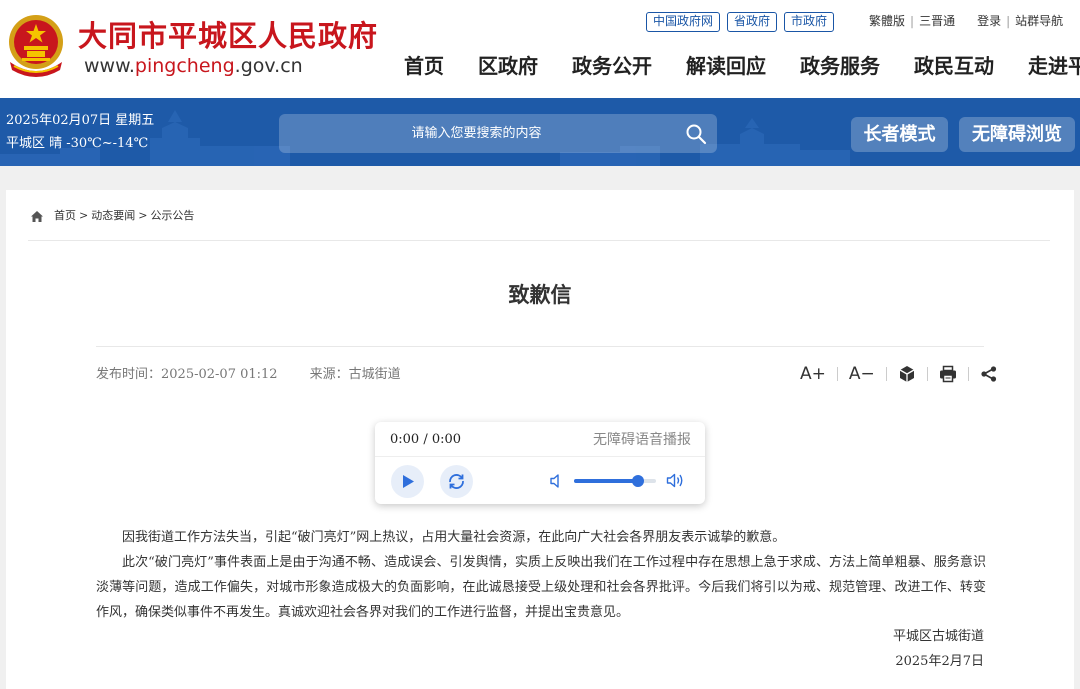  I want to click on site-title: 大同市平城区人民政府, so click(228, 36).